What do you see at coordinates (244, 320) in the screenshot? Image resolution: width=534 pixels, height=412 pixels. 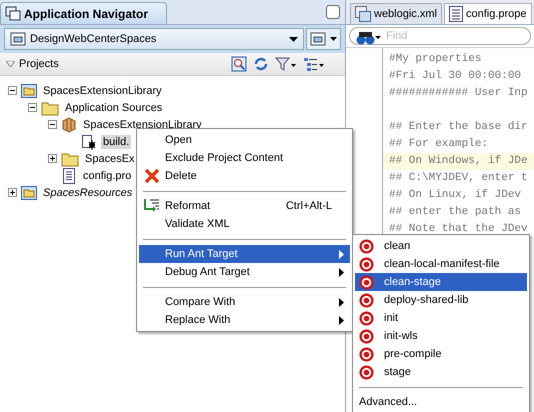 I see `menu-item: Replace With` at bounding box center [244, 320].